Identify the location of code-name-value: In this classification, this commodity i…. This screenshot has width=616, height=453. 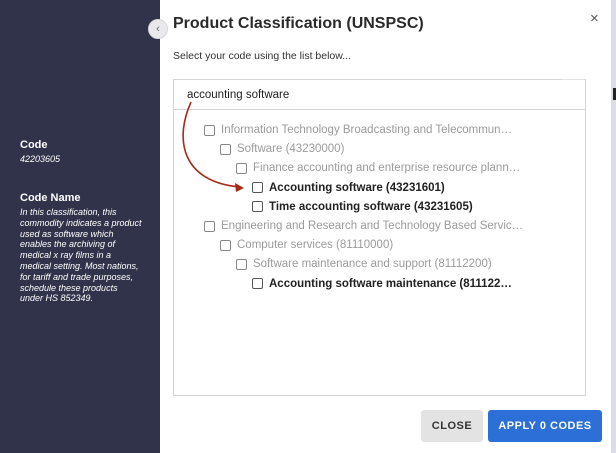
(81, 255).